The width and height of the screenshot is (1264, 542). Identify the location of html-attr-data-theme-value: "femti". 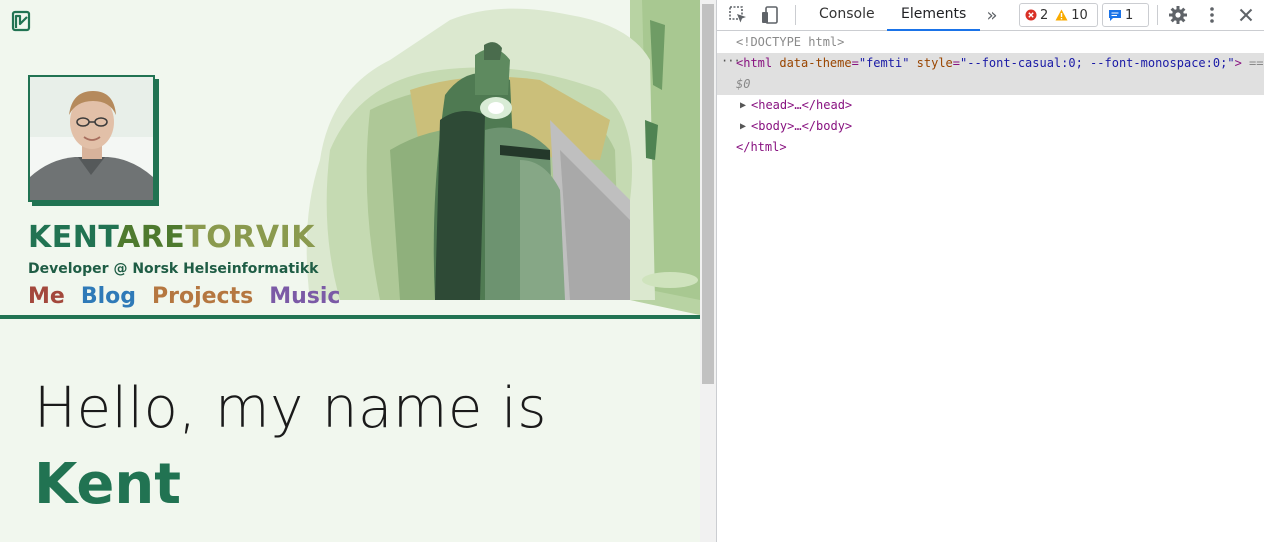
(884, 63).